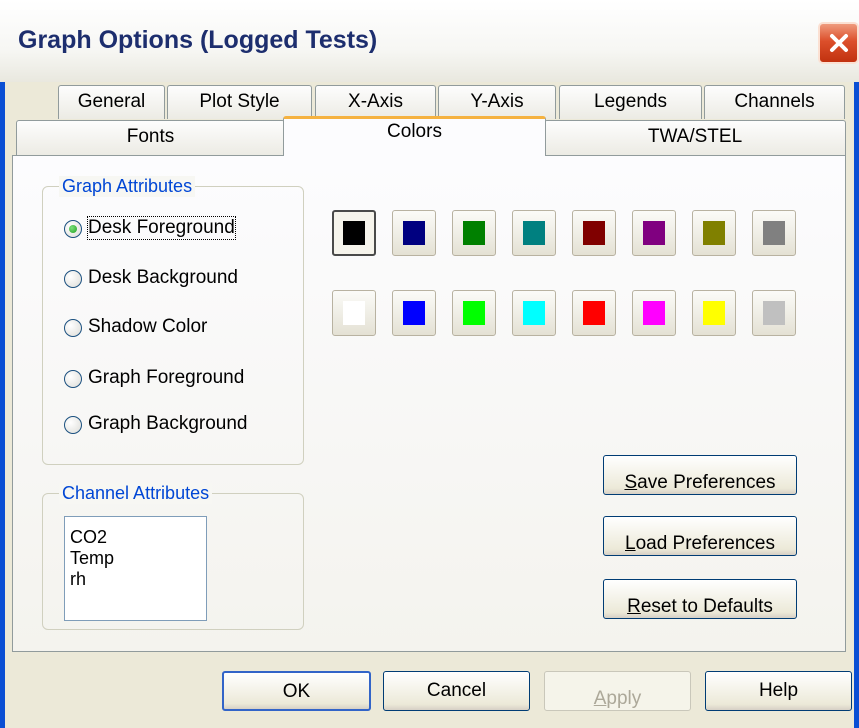  I want to click on save-preferences-label: Save Preferences, so click(699, 478).